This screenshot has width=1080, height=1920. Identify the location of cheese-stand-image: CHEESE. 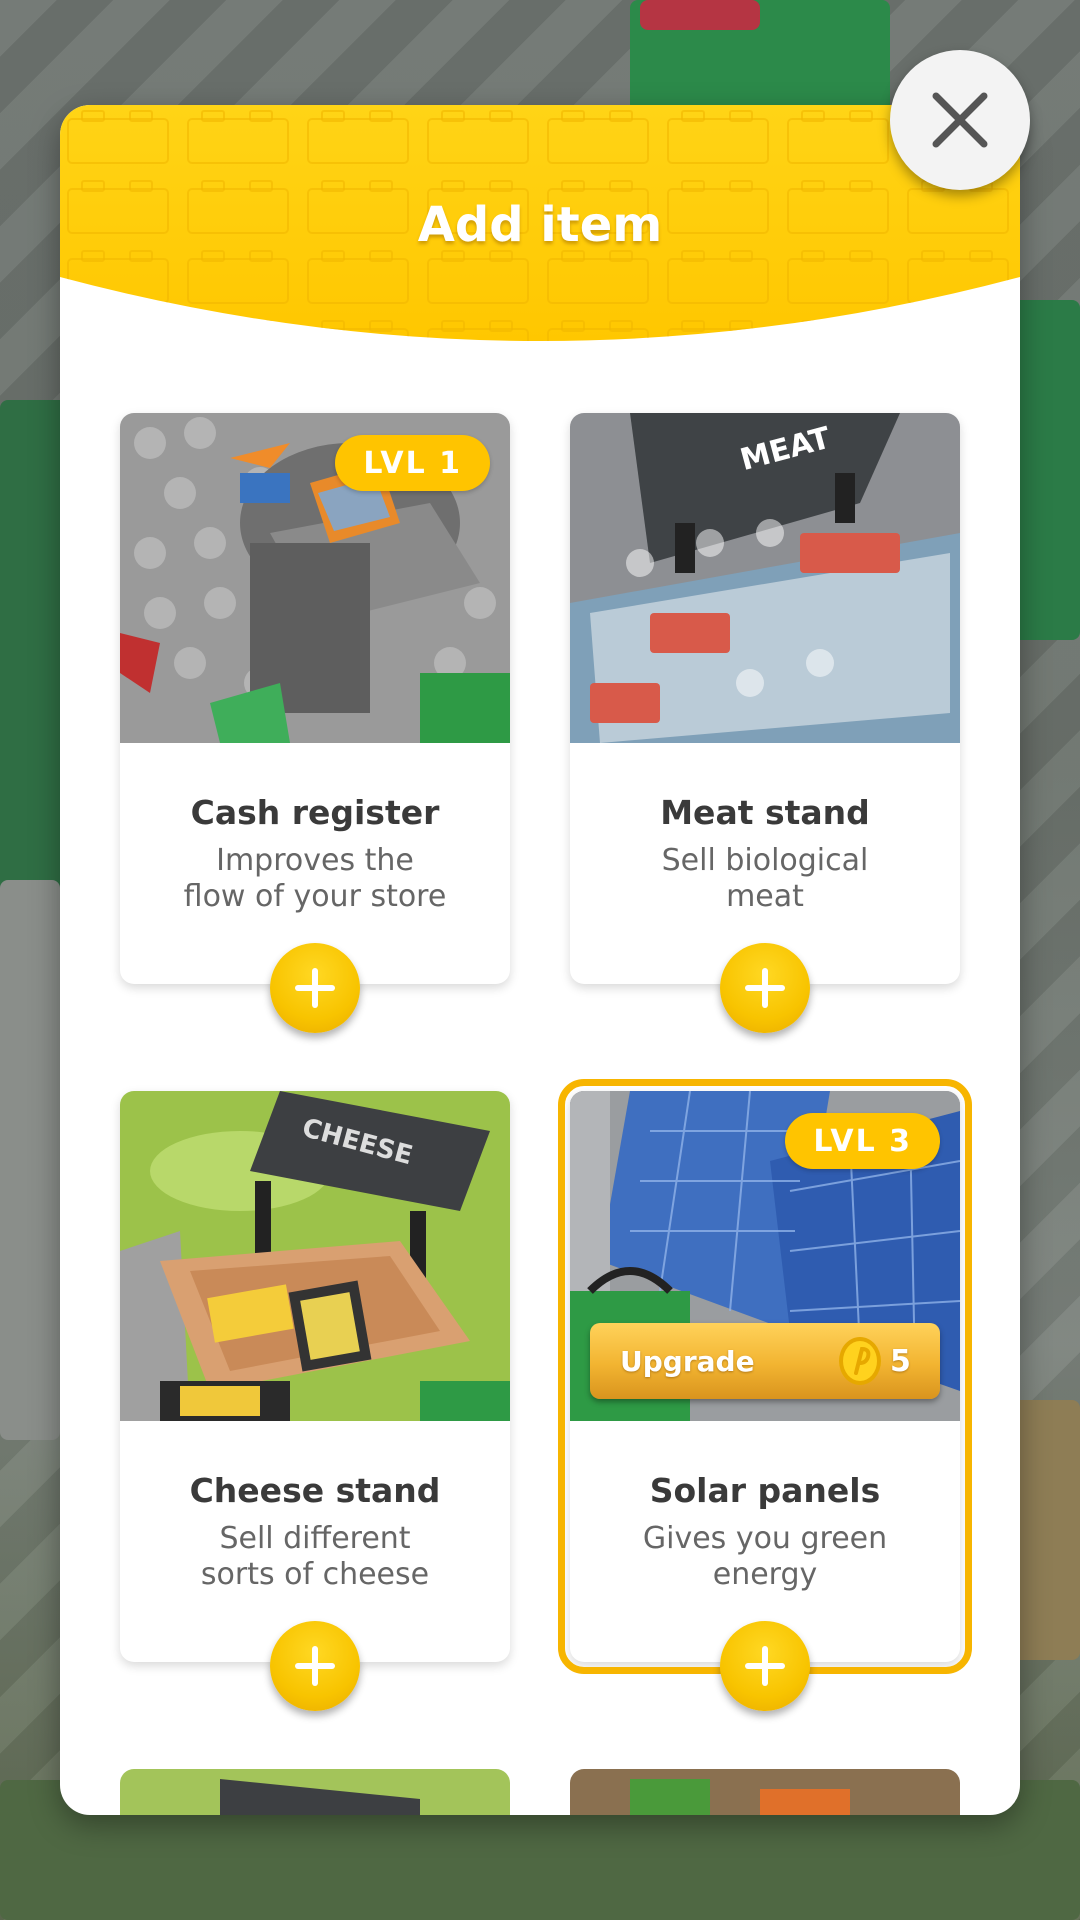
(315, 1256).